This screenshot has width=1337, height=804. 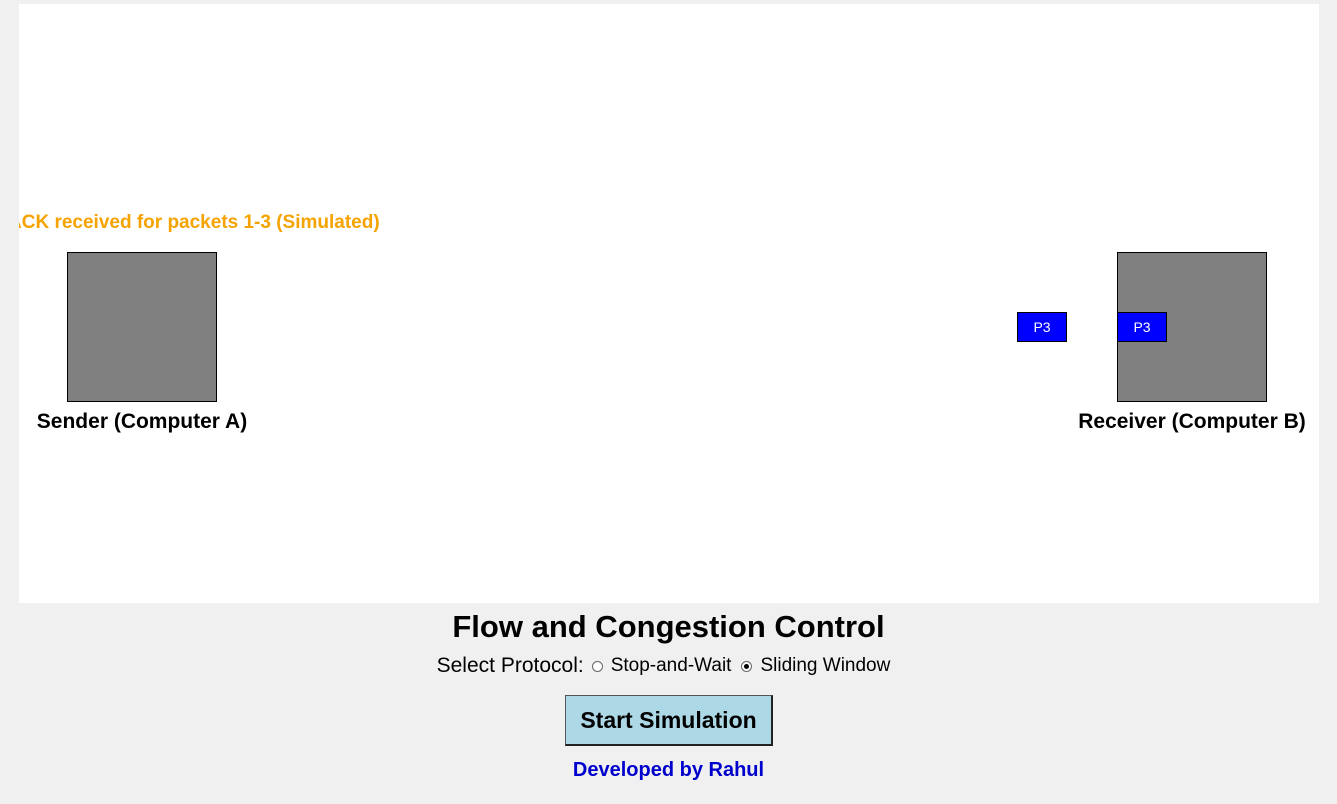 What do you see at coordinates (668, 770) in the screenshot?
I see `developer-credit: Developed by Rahul` at bounding box center [668, 770].